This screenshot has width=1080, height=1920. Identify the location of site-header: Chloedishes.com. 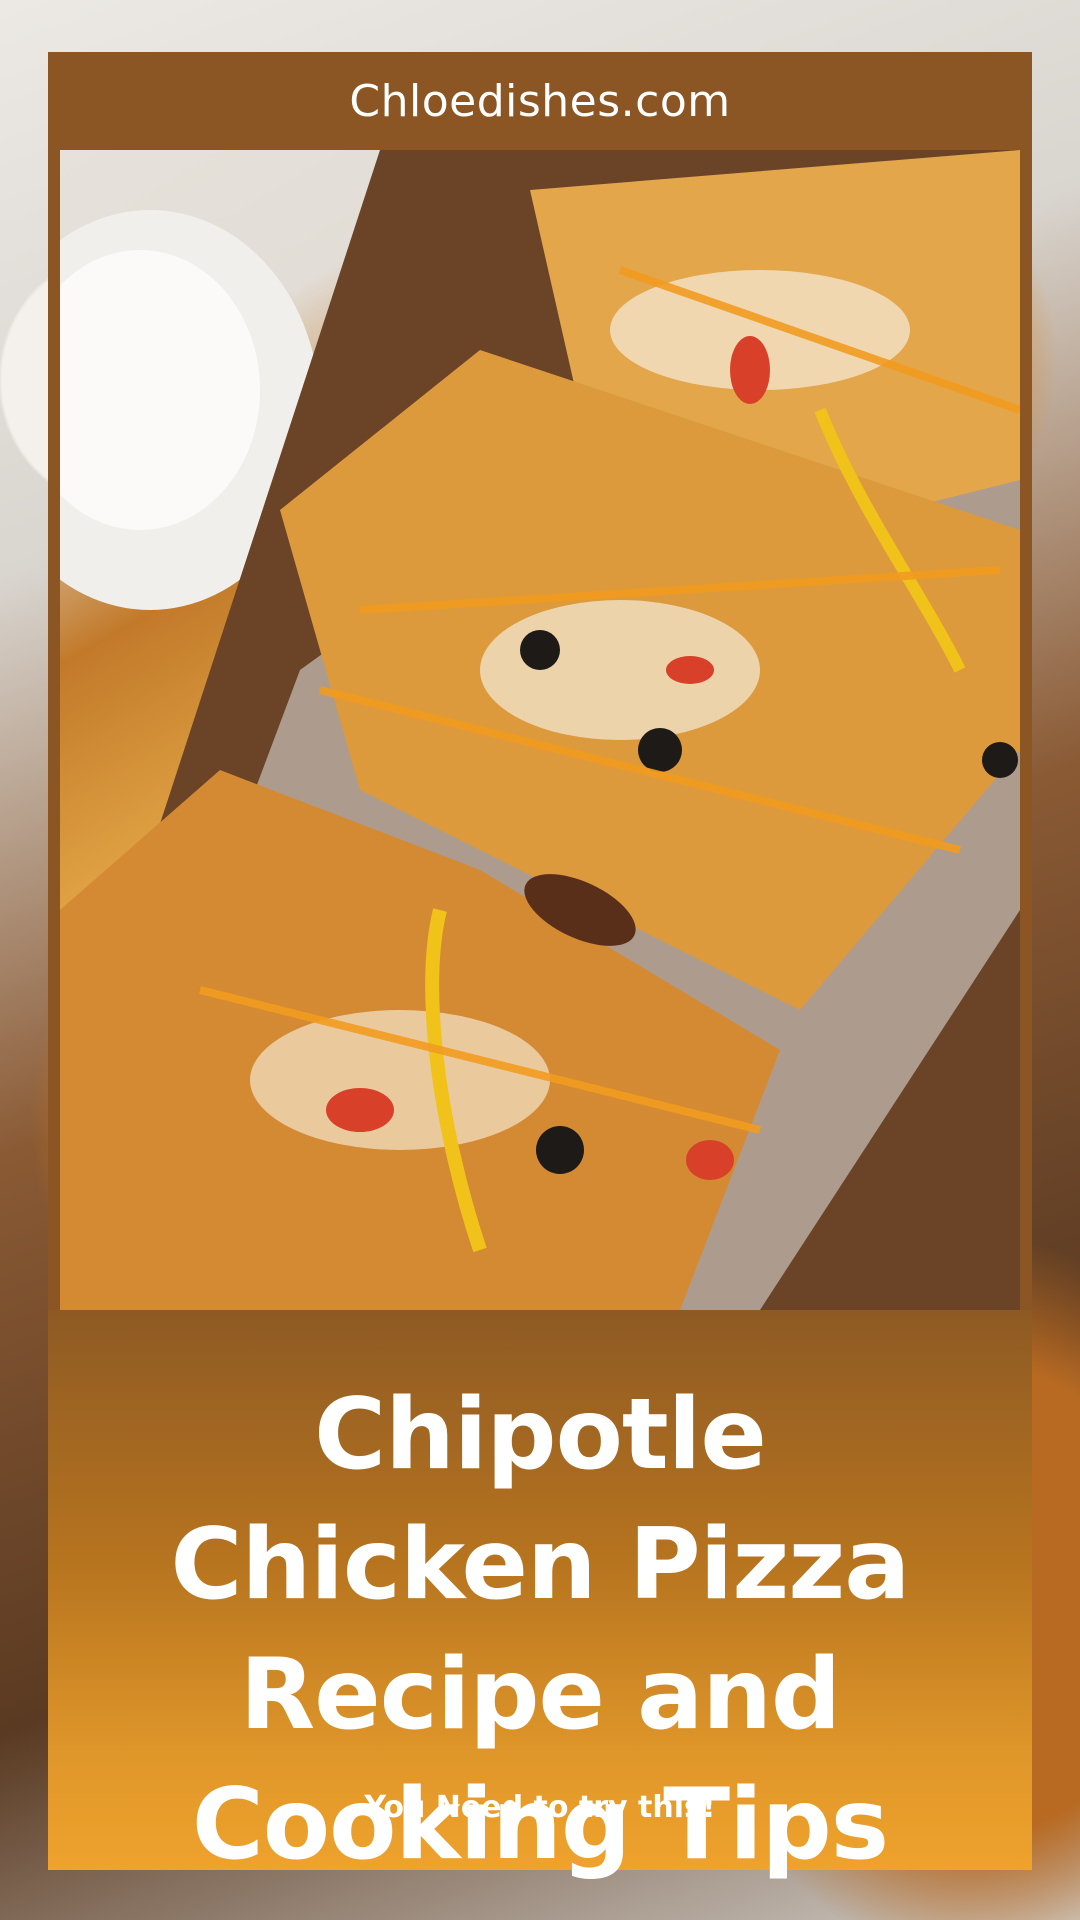
(540, 101).